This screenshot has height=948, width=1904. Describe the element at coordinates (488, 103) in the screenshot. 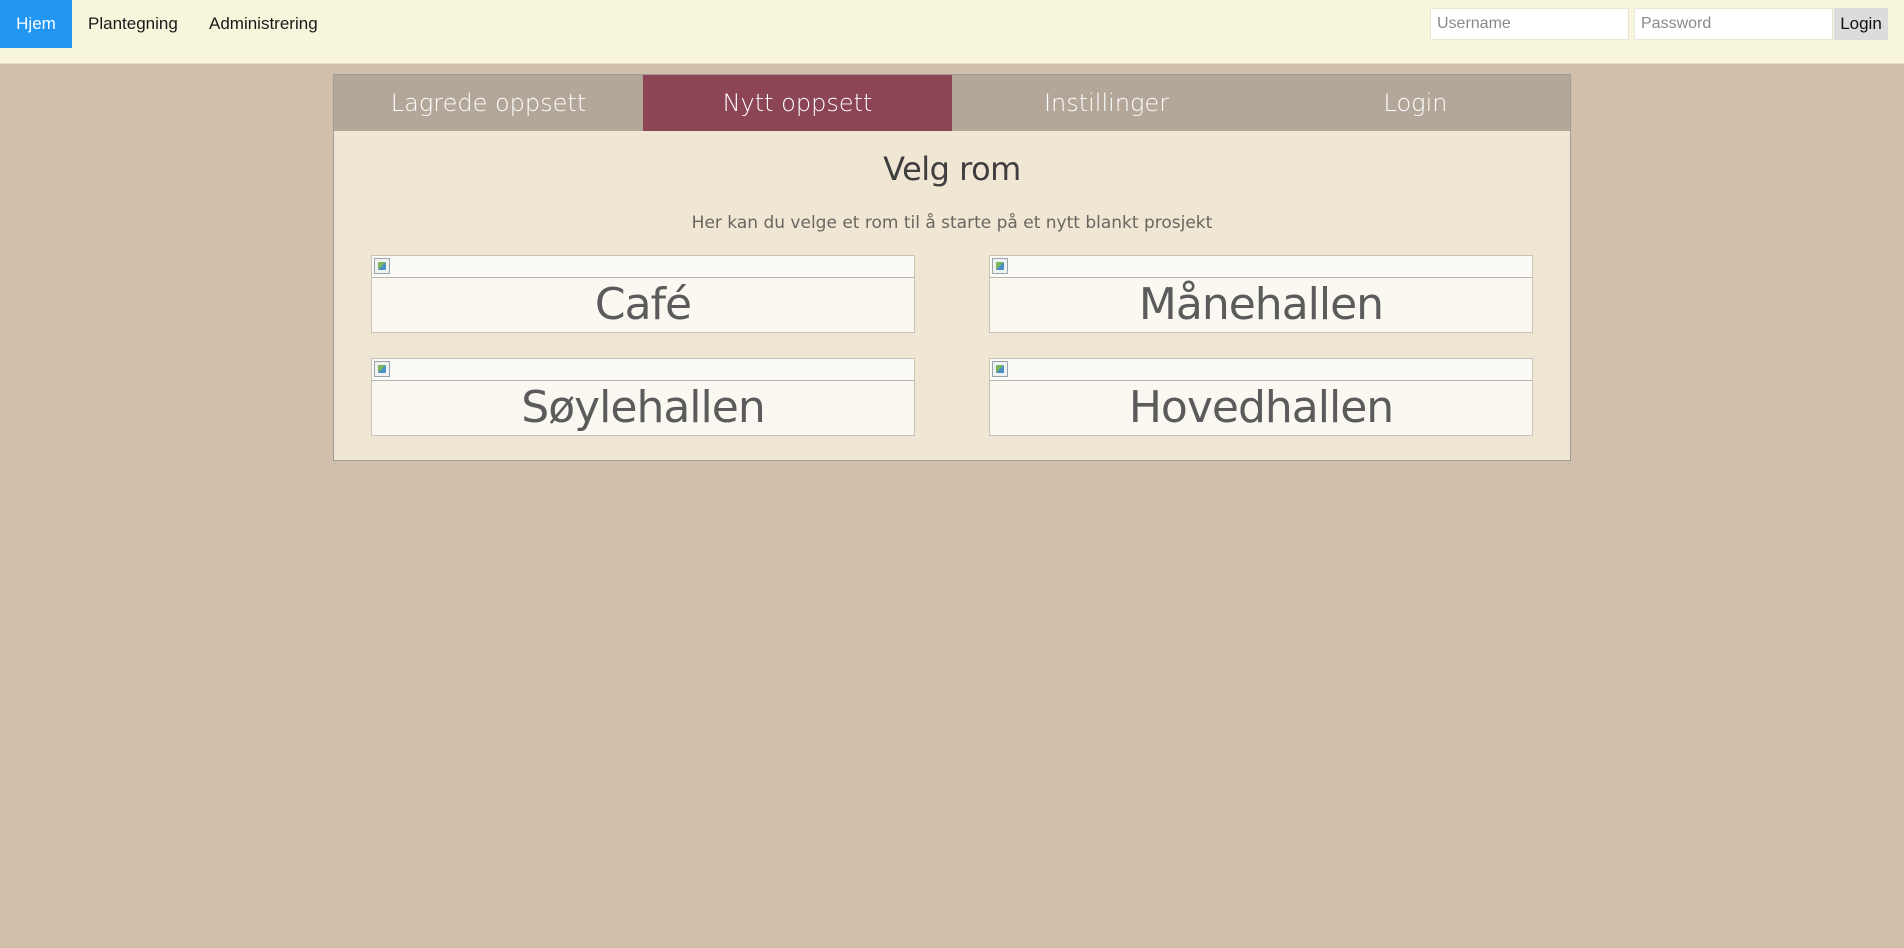

I see `tab-lagrede-oppsett: Lagrede oppsett` at that location.